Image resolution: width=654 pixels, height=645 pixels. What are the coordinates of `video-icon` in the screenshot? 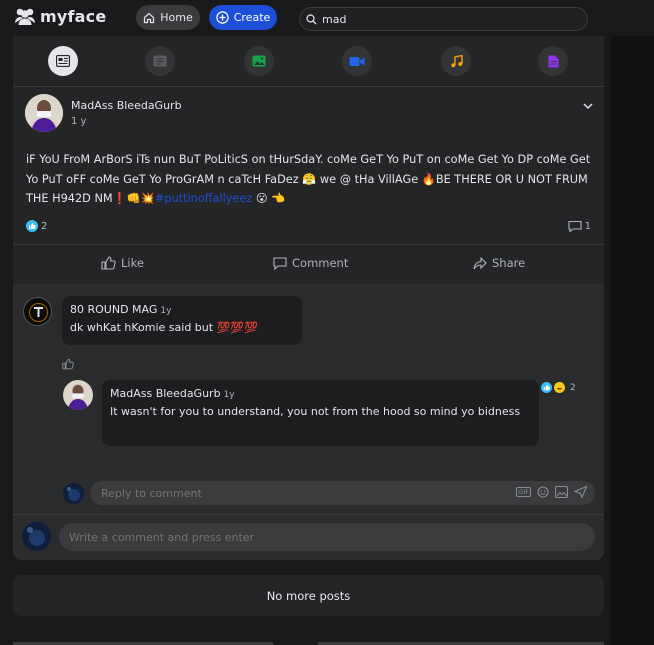 It's located at (357, 61).